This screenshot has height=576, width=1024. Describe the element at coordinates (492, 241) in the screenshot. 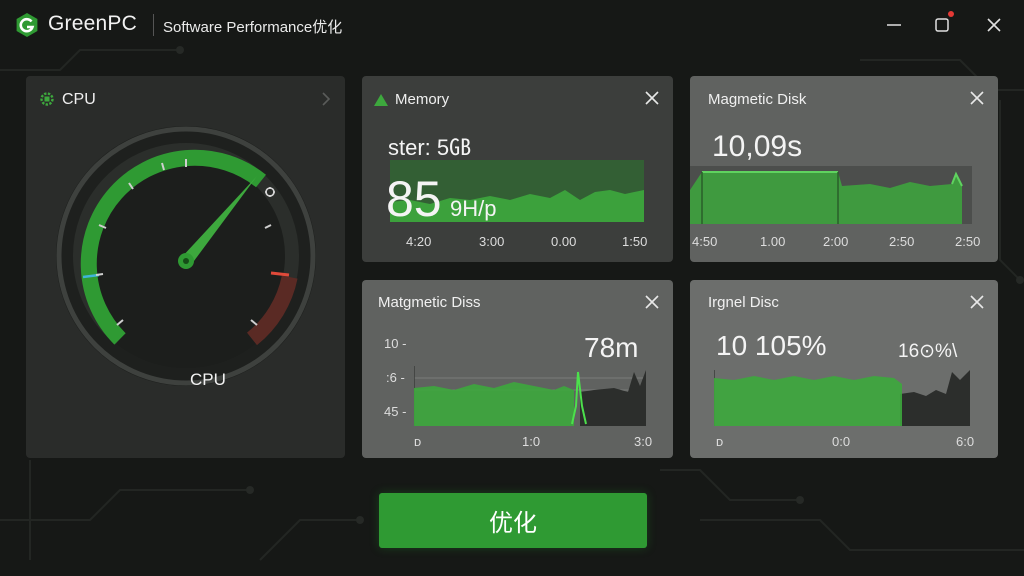

I see `x-tick: 3:00` at that location.